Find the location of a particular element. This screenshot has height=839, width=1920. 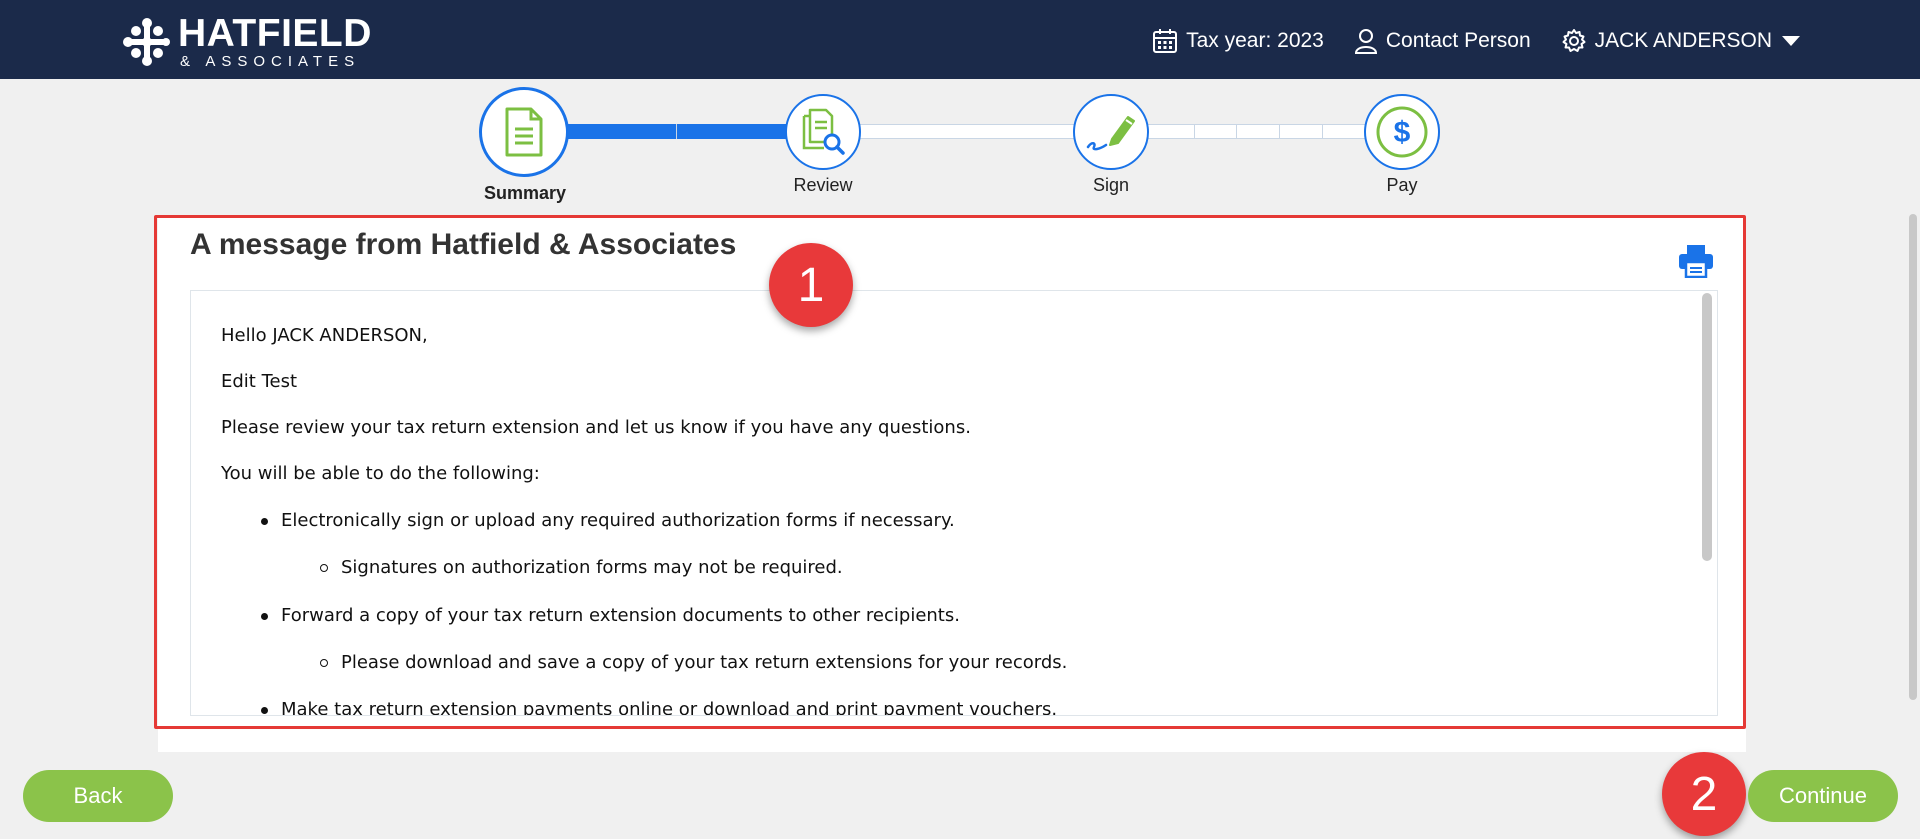

step-sign-label: Sign is located at coordinates (1111, 185).